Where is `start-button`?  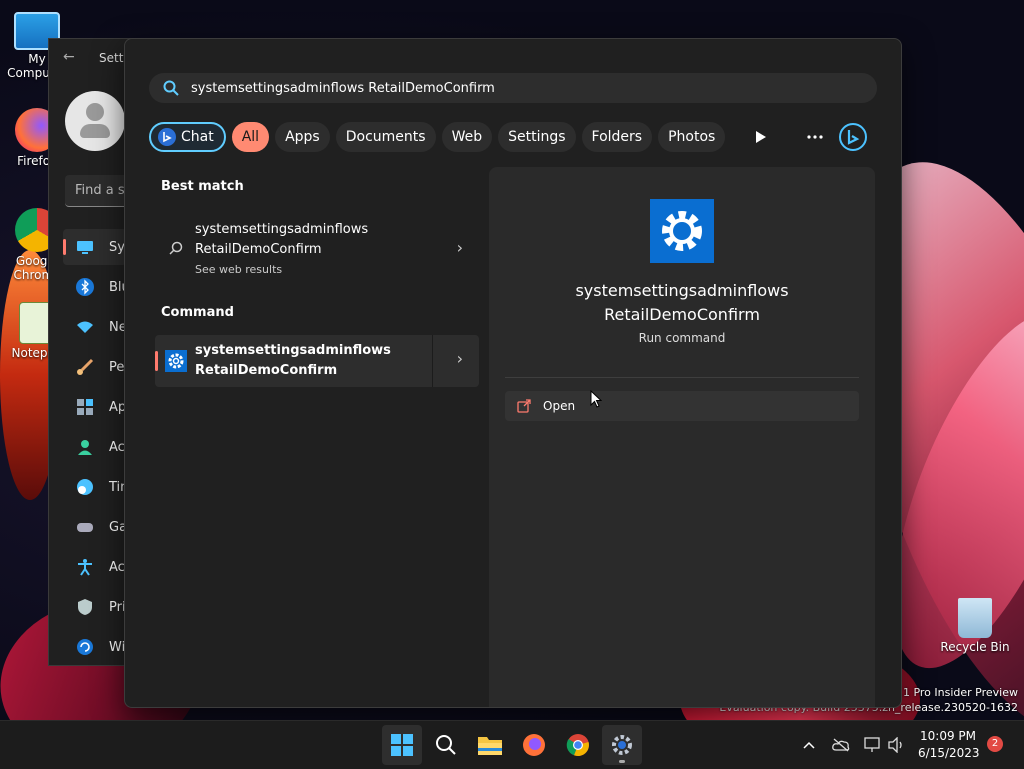
start-button is located at coordinates (402, 745).